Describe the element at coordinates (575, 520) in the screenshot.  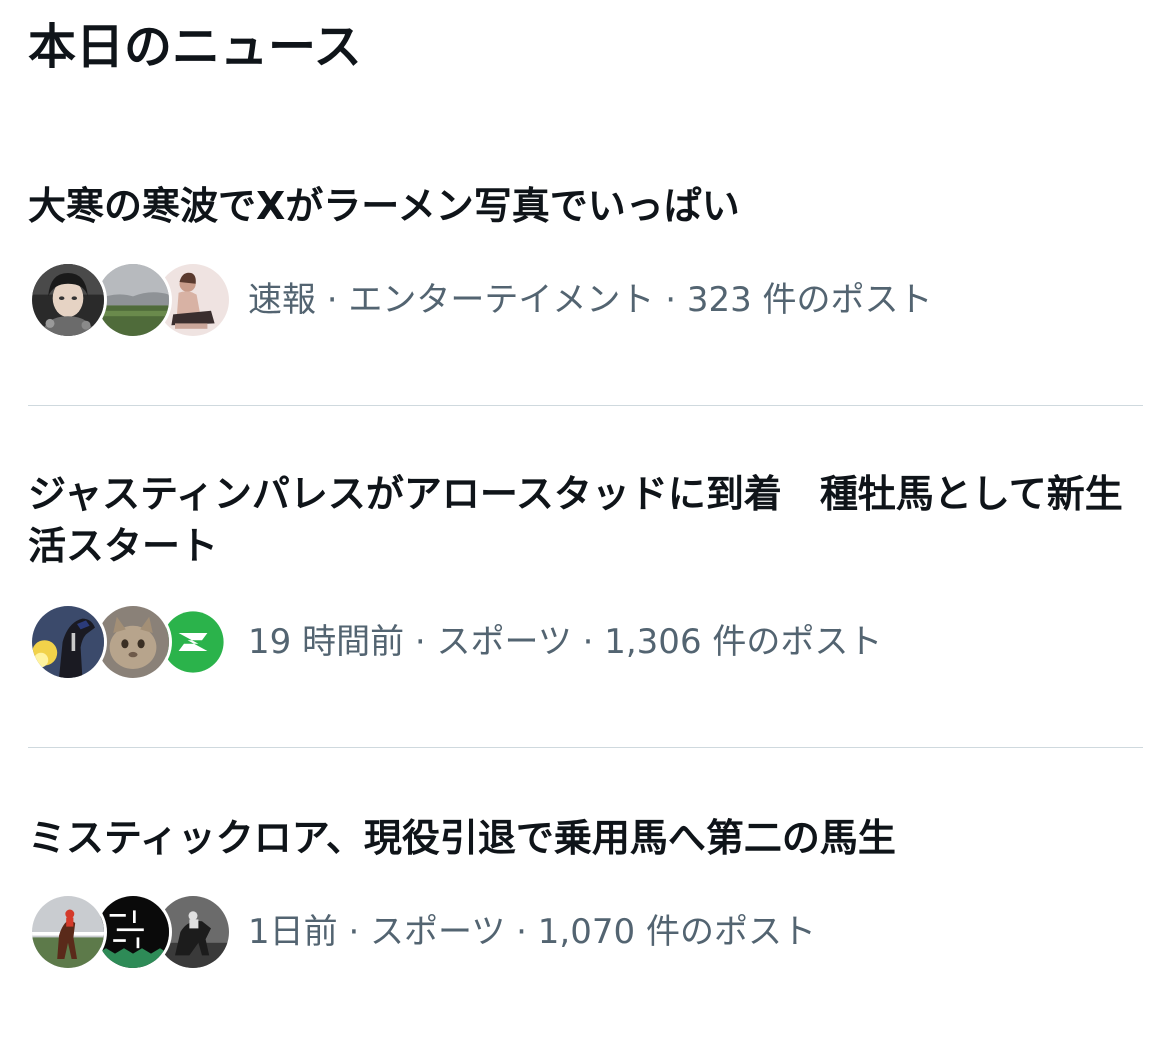
I see `news-headline: ジャスティンパレスがアロースタッドに到着 種牡馬として新生活スタート` at that location.